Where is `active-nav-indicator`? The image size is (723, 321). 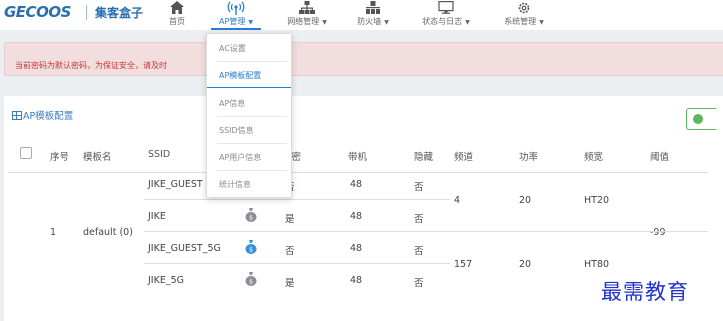 active-nav-indicator is located at coordinates (236, 29).